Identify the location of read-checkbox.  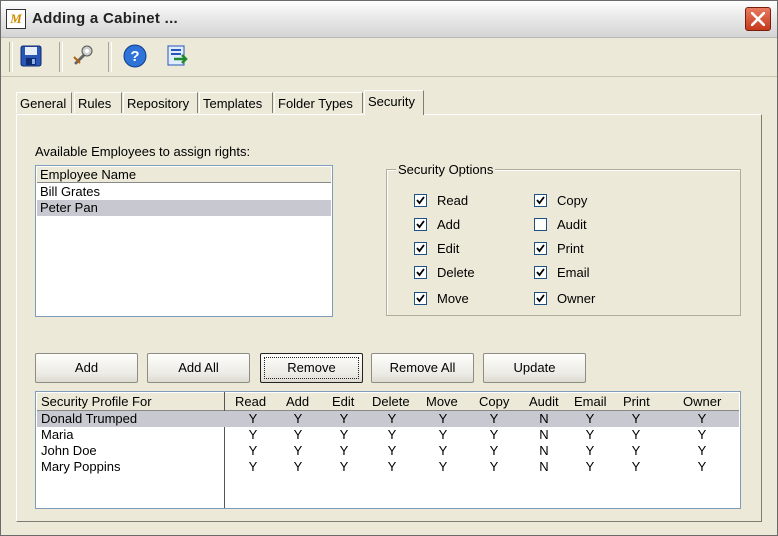
(420, 200).